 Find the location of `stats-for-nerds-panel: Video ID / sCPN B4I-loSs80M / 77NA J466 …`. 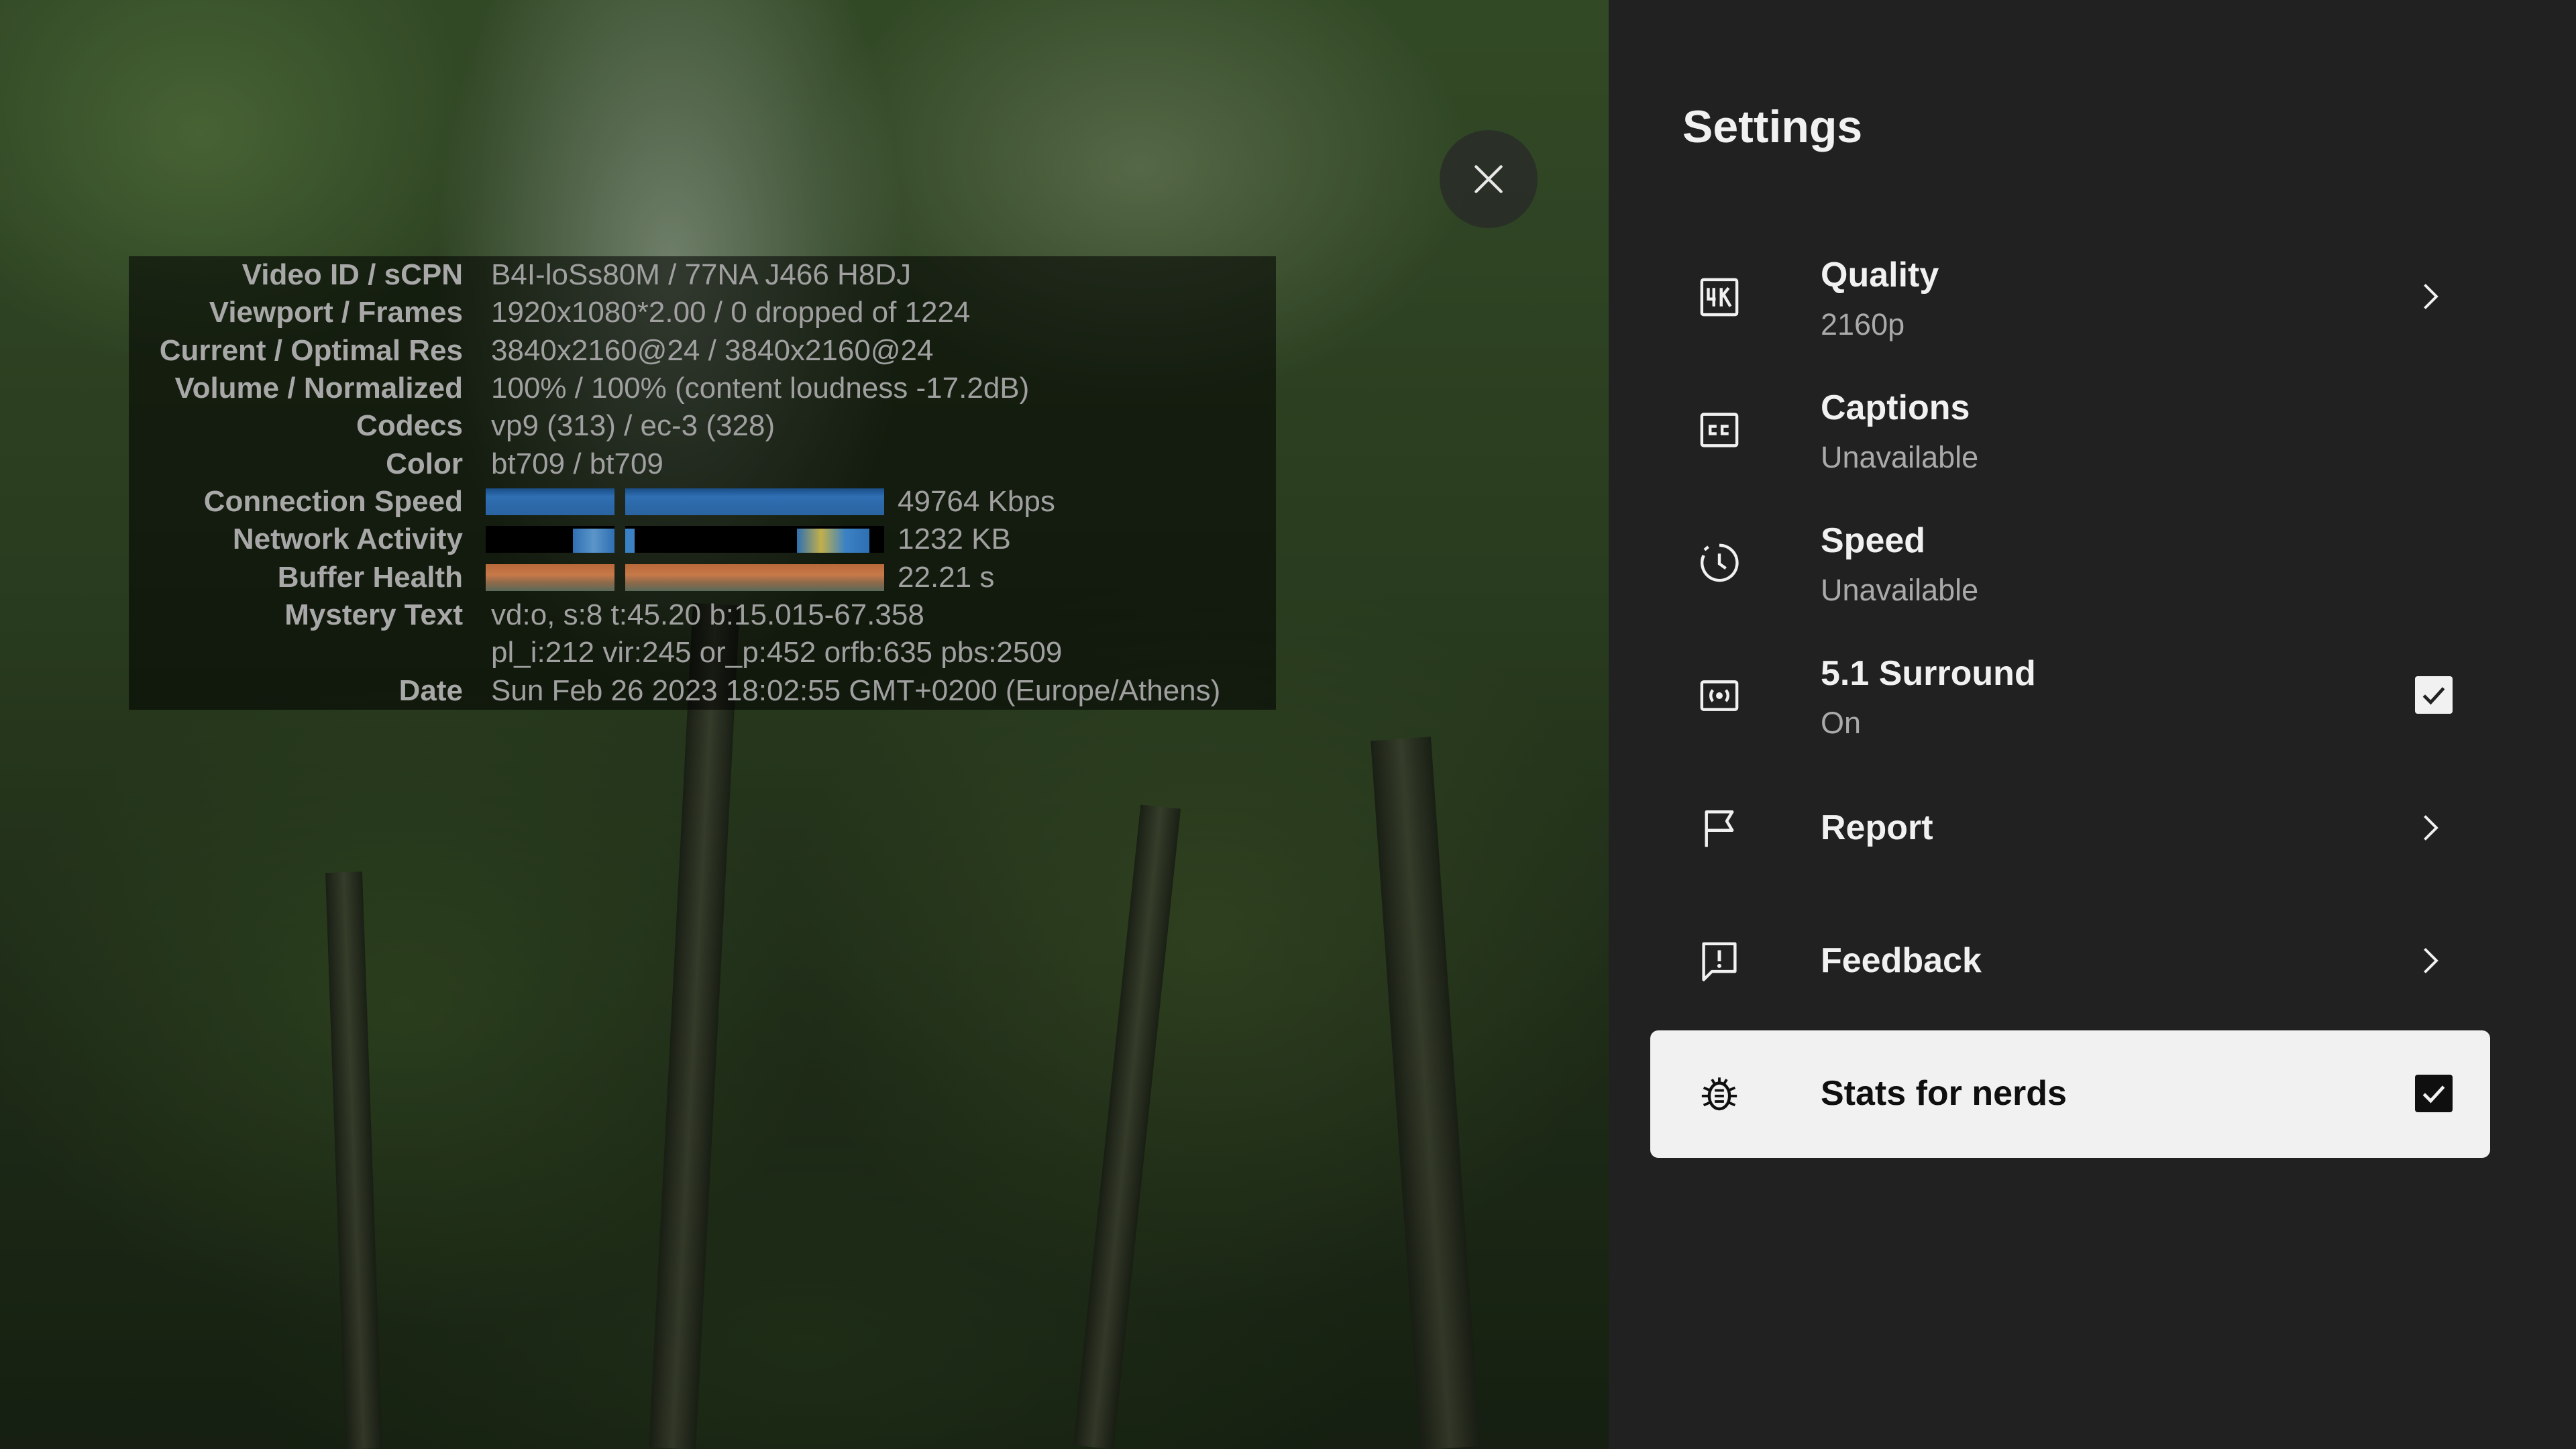

stats-for-nerds-panel: Video ID / sCPN B4I-loSs80M / 77NA J466 … is located at coordinates (702, 483).